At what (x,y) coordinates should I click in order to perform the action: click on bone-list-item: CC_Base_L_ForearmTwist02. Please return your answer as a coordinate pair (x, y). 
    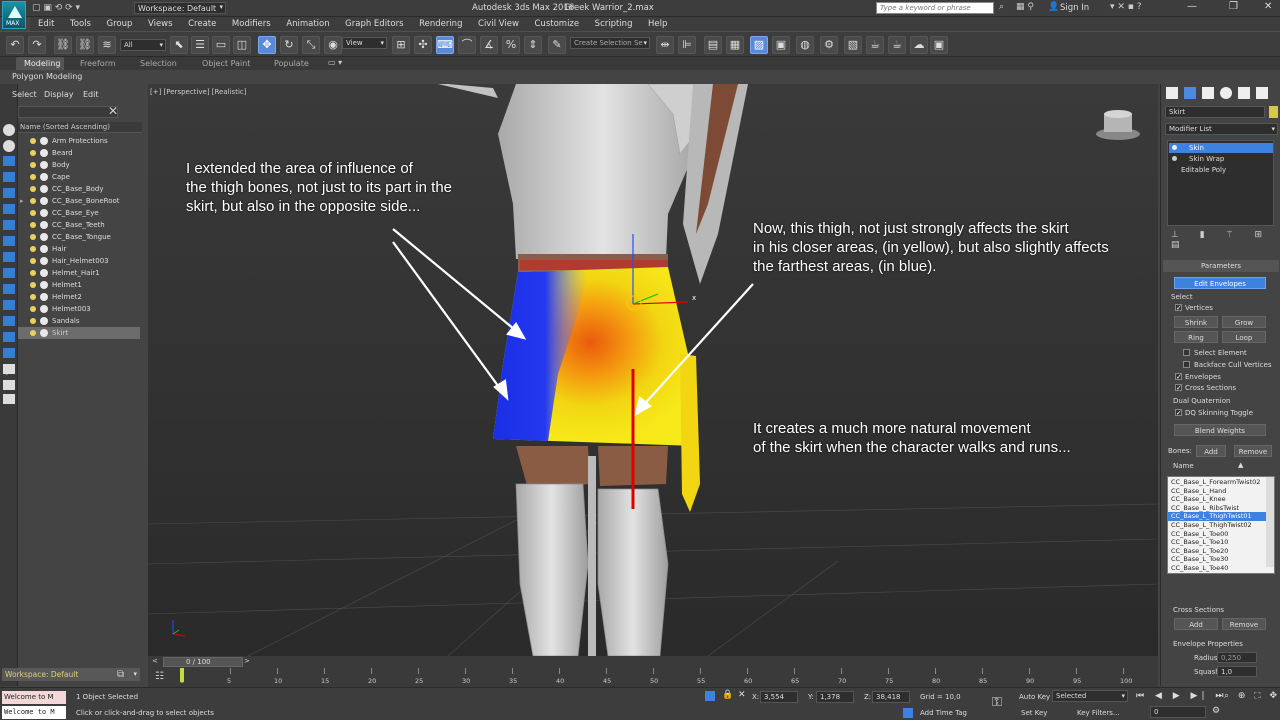
    Looking at the image, I should click on (1217, 482).